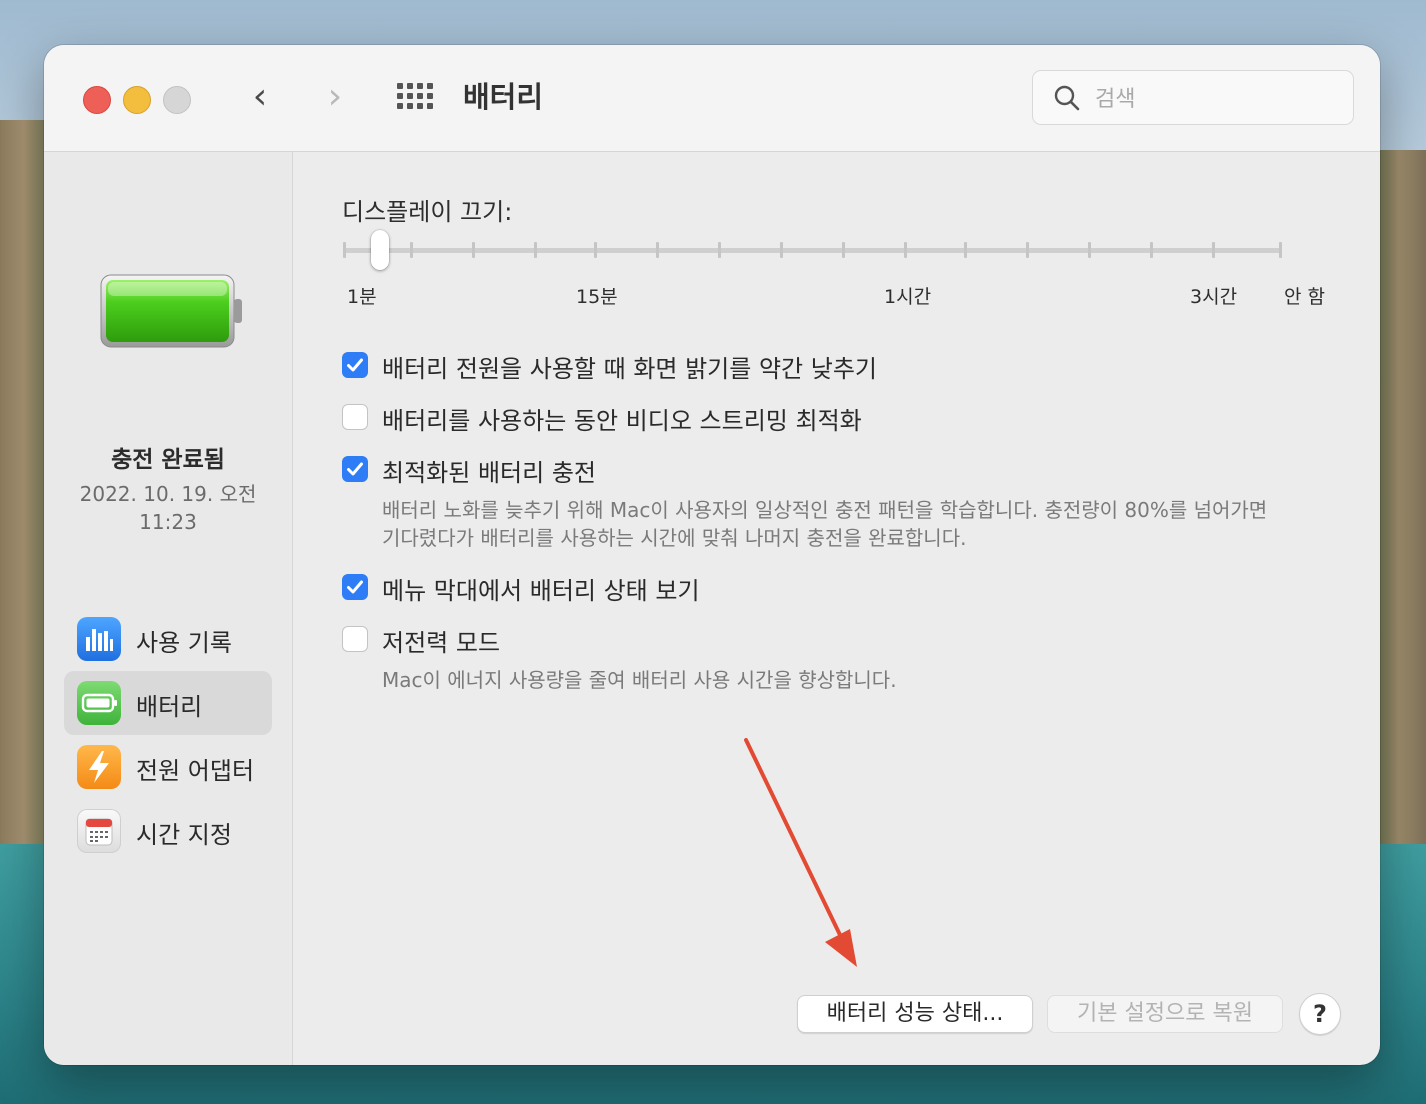  I want to click on video-streaming-label: 배터리를 사용하는 동안 비디오 스트리밍 최적화, so click(622, 421).